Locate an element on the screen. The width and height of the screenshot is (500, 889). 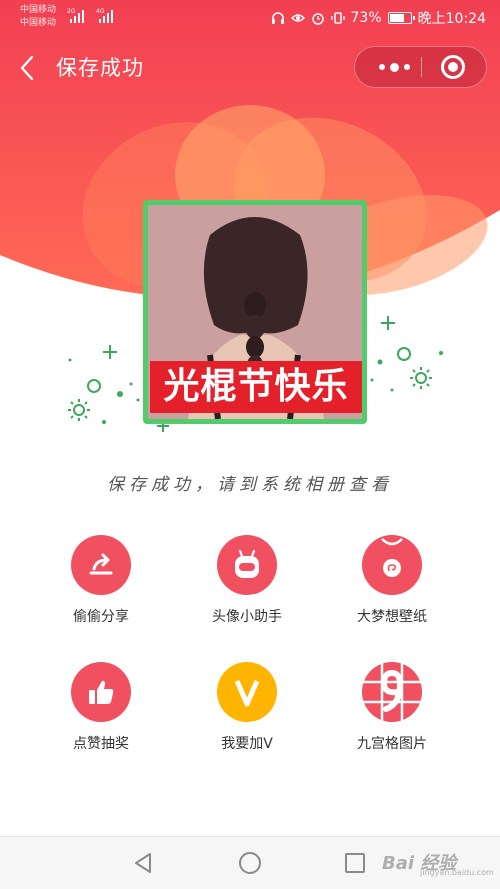
status-right-group: 73% 晚上10:24 is located at coordinates (378, 18).